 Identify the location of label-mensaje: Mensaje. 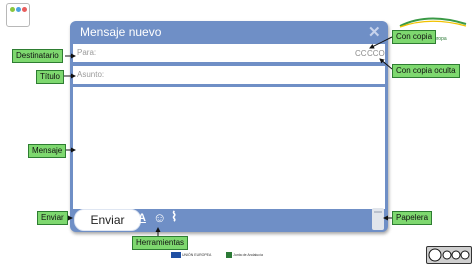
(47, 151).